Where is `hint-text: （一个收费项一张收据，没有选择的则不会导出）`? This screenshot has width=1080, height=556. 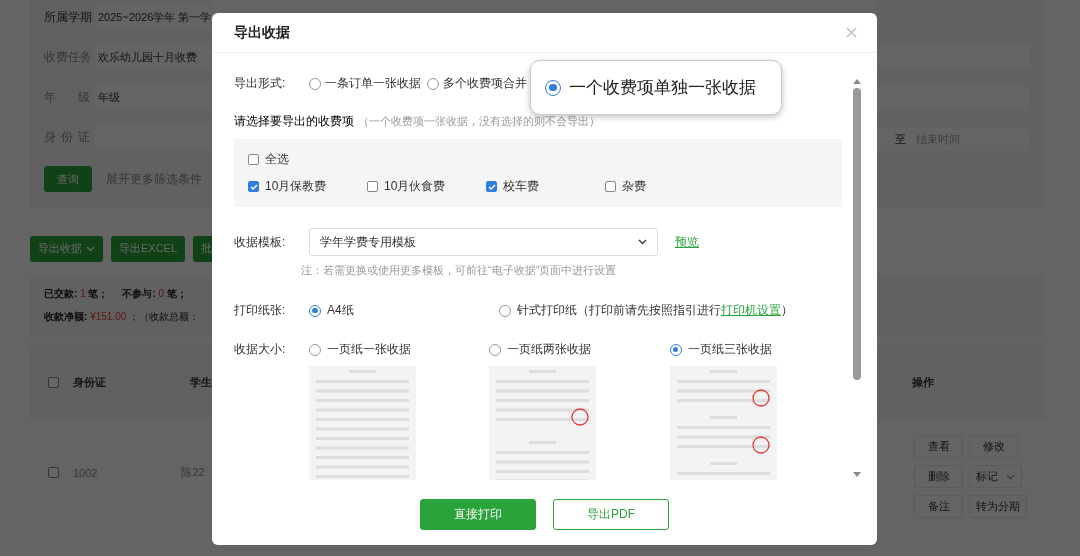 hint-text: （一个收费项一张收据，没有选择的则不会导出） is located at coordinates (479, 121).